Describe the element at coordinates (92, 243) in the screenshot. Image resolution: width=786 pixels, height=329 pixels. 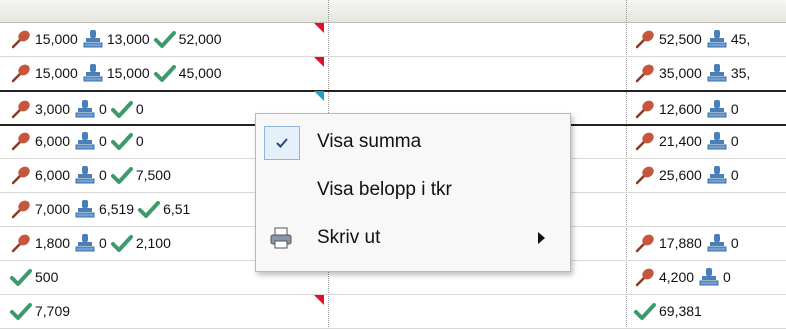
I see `grid-cell: 1,800 0 2,100` at that location.